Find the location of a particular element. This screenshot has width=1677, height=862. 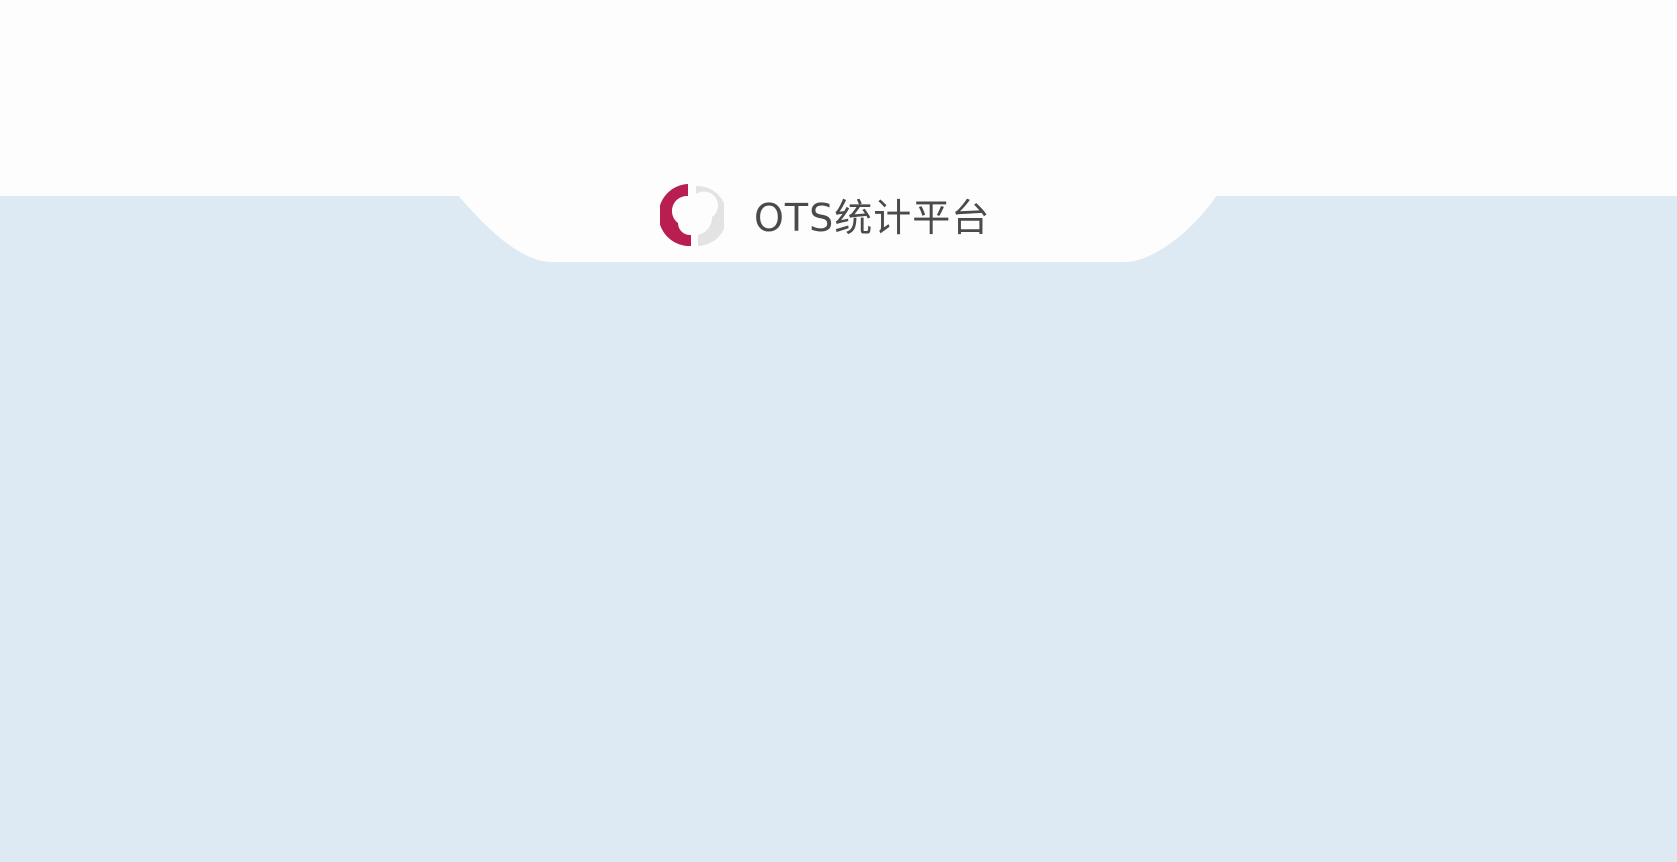

brand: OTS统计平台 is located at coordinates (825, 214).